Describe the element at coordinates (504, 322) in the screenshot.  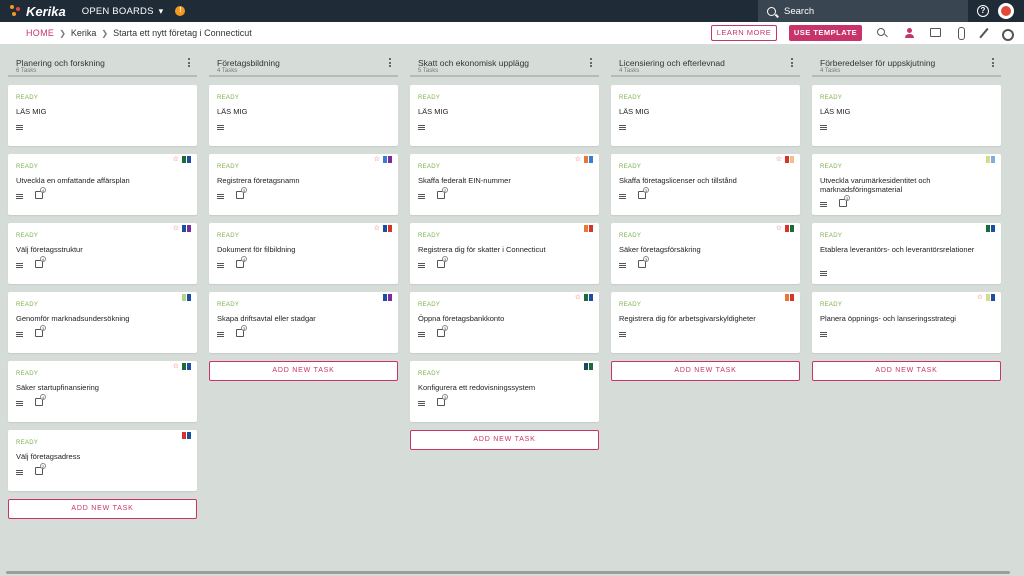
I see `task-card: READY Öppna företagsbankkonto 3 ☆` at that location.